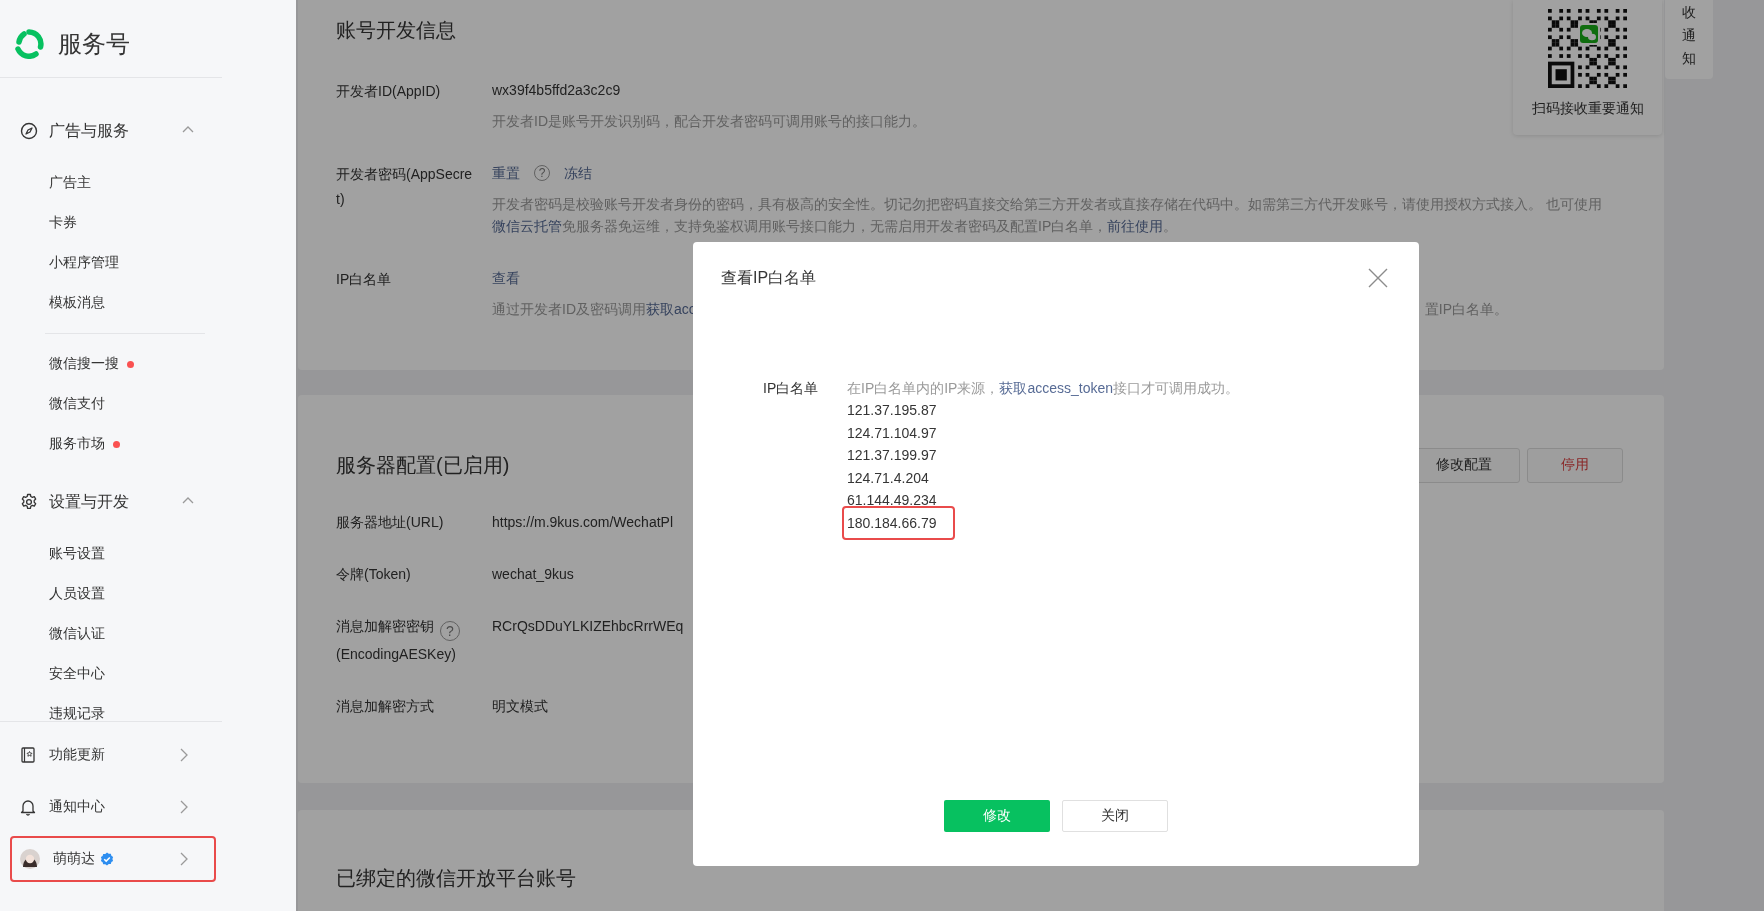  I want to click on sidebar-item: 模板消息, so click(77, 303).